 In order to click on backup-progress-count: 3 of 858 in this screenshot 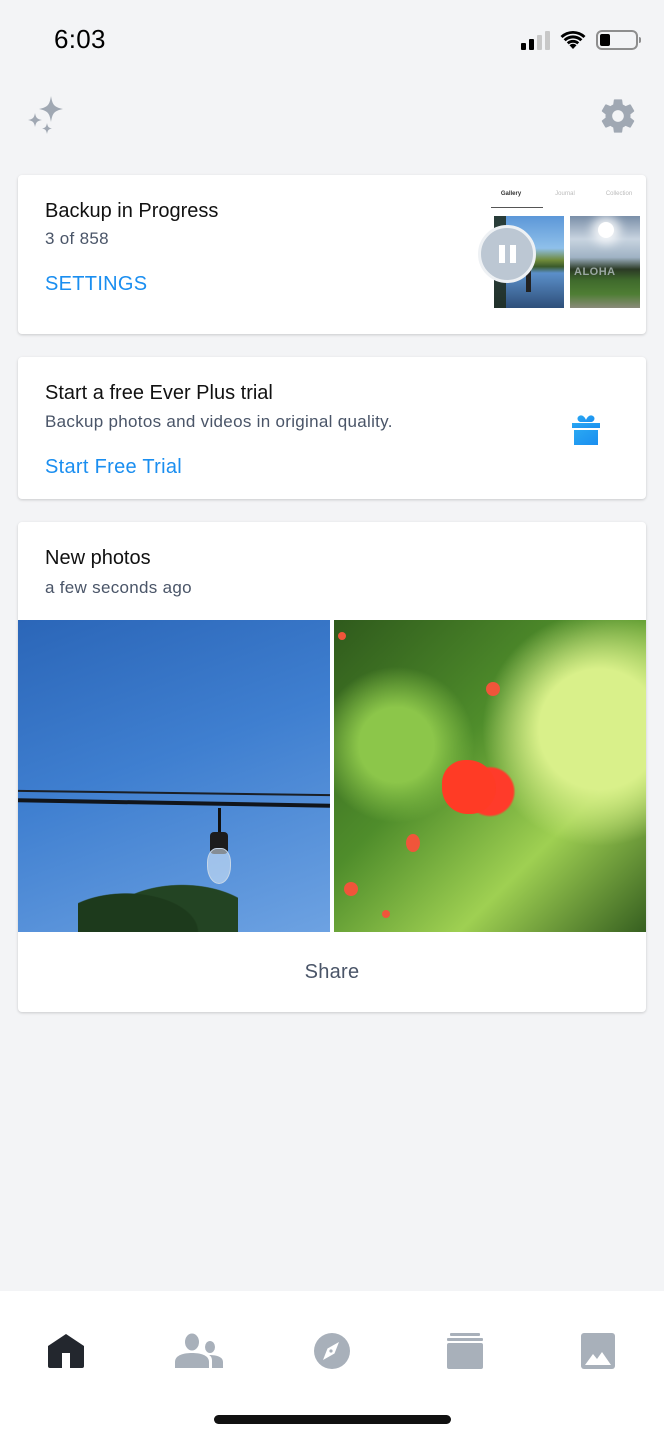, I will do `click(77, 238)`.